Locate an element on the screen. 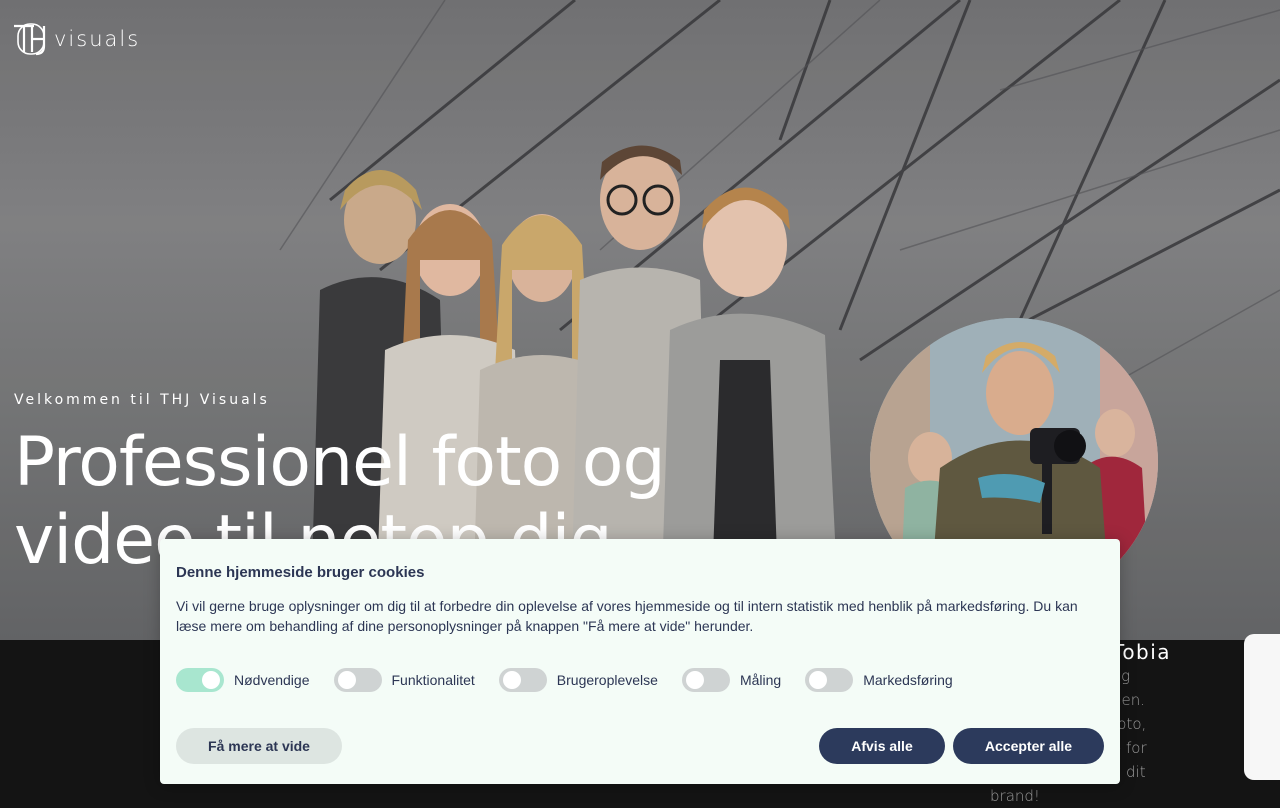 Image resolution: width=1280 pixels, height=808 pixels. logo-wordmark: visuals is located at coordinates (97, 39).